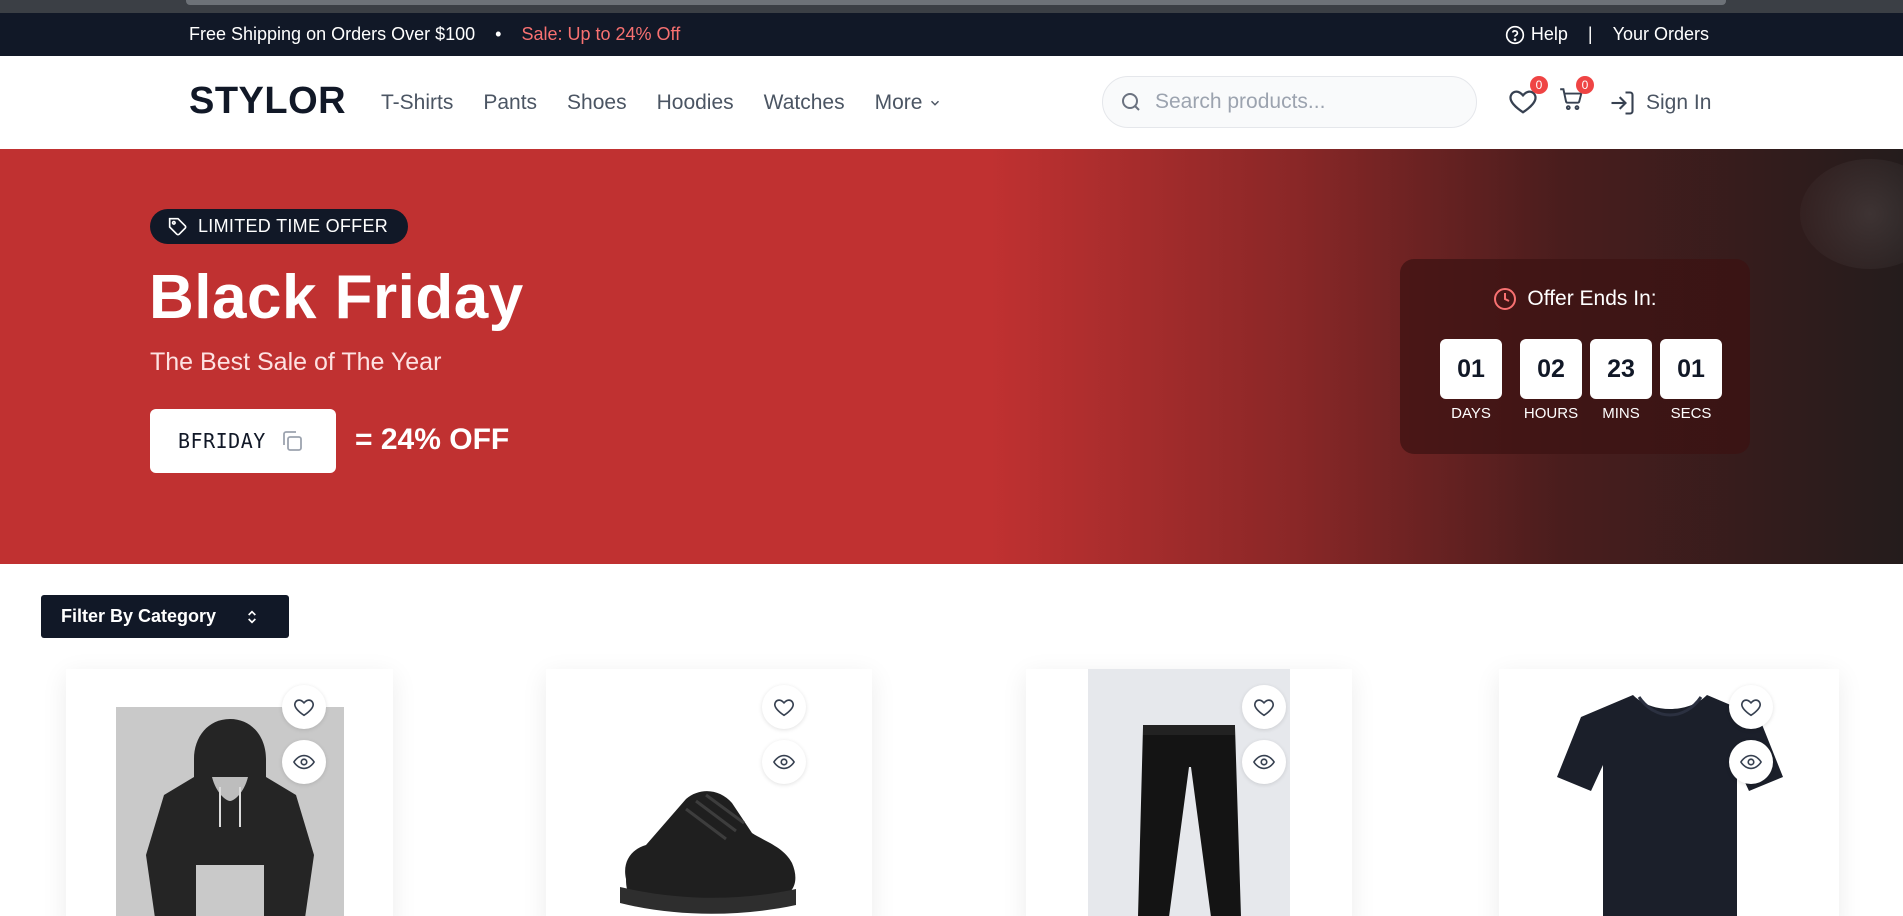 This screenshot has width=1903, height=916. I want to click on cart-button: 0, so click(1576, 96).